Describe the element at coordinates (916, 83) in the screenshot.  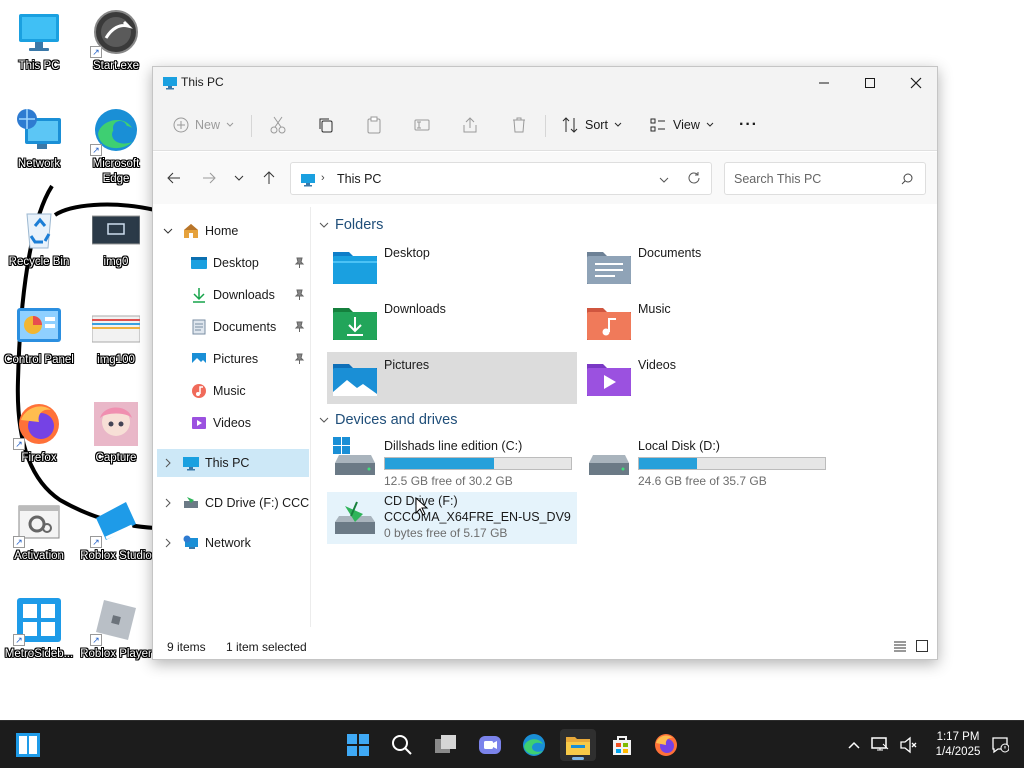
I see `close-button` at that location.